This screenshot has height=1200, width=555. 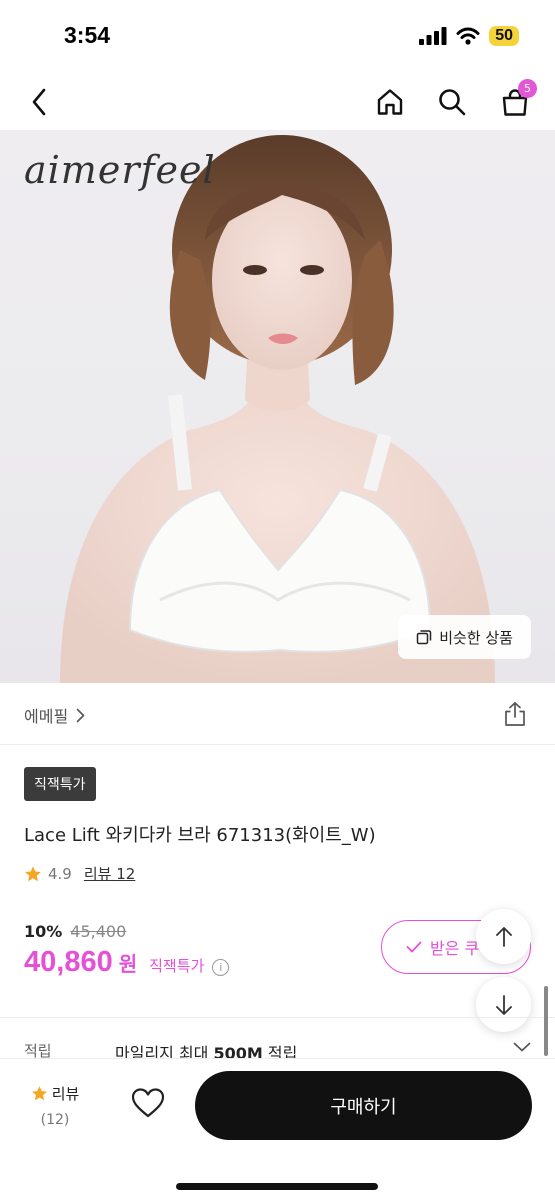 I want to click on back-button, so click(x=39, y=102).